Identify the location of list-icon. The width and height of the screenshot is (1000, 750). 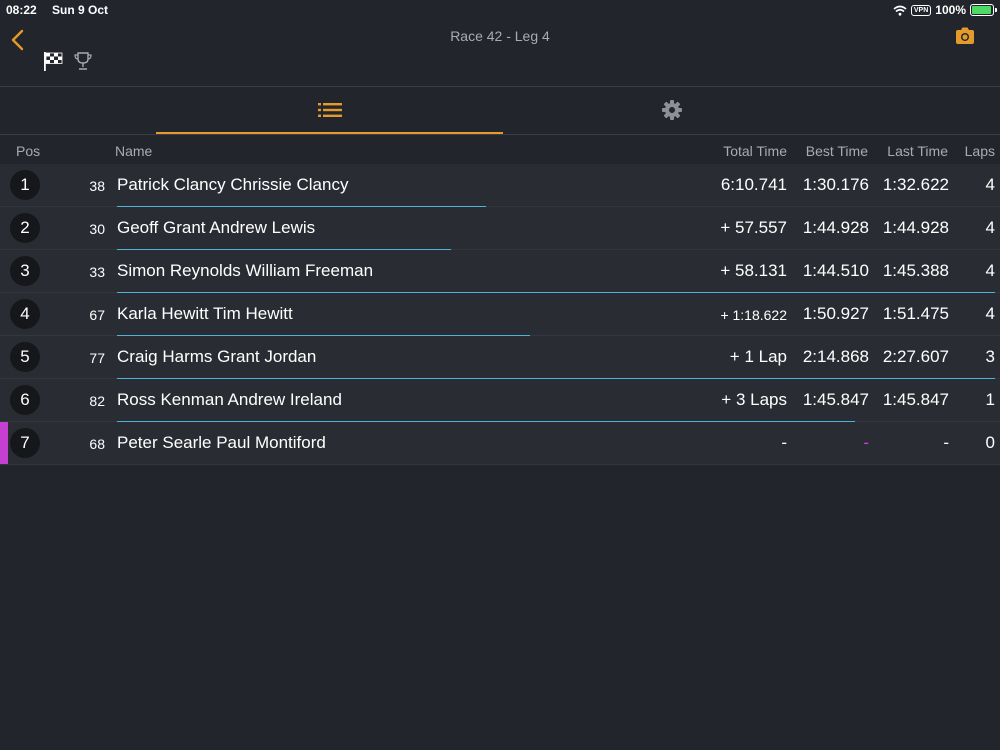
(329, 109).